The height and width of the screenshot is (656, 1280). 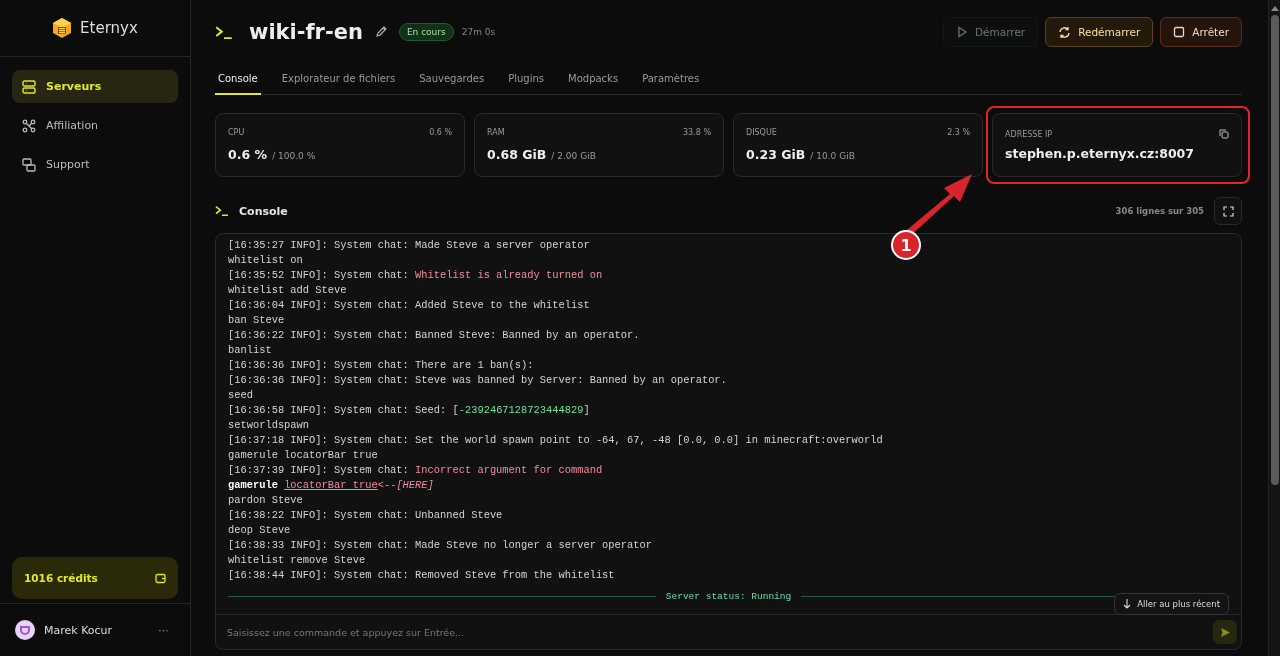 I want to click on console-line: pardon Steve, so click(x=265, y=500).